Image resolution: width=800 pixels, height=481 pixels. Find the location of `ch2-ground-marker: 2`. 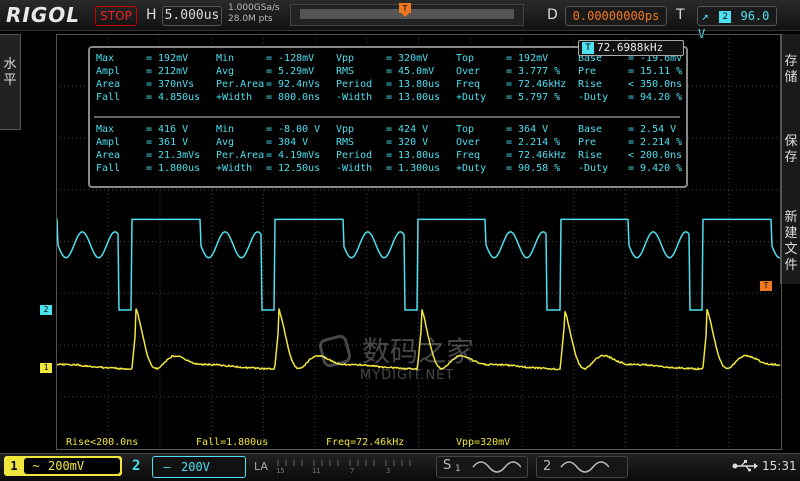

ch2-ground-marker: 2 is located at coordinates (46, 310).